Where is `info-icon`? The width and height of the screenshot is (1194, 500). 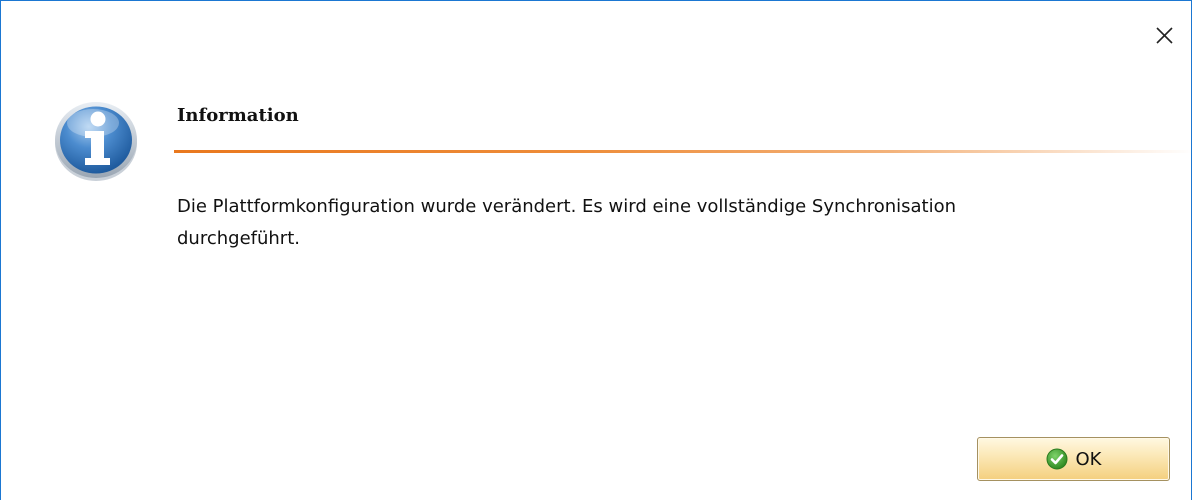 info-icon is located at coordinates (96, 140).